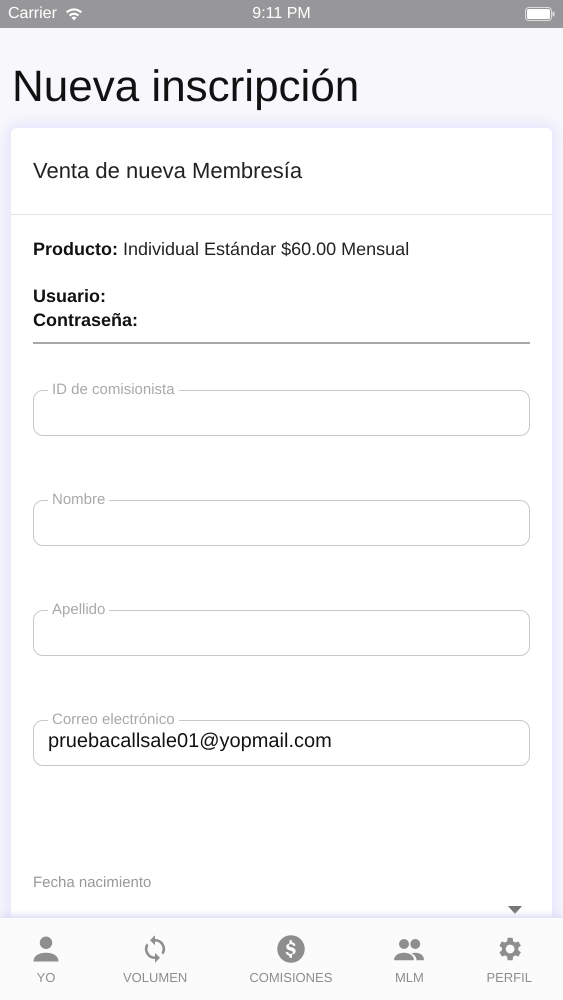  I want to click on field-label: ID de comisionista, so click(113, 390).